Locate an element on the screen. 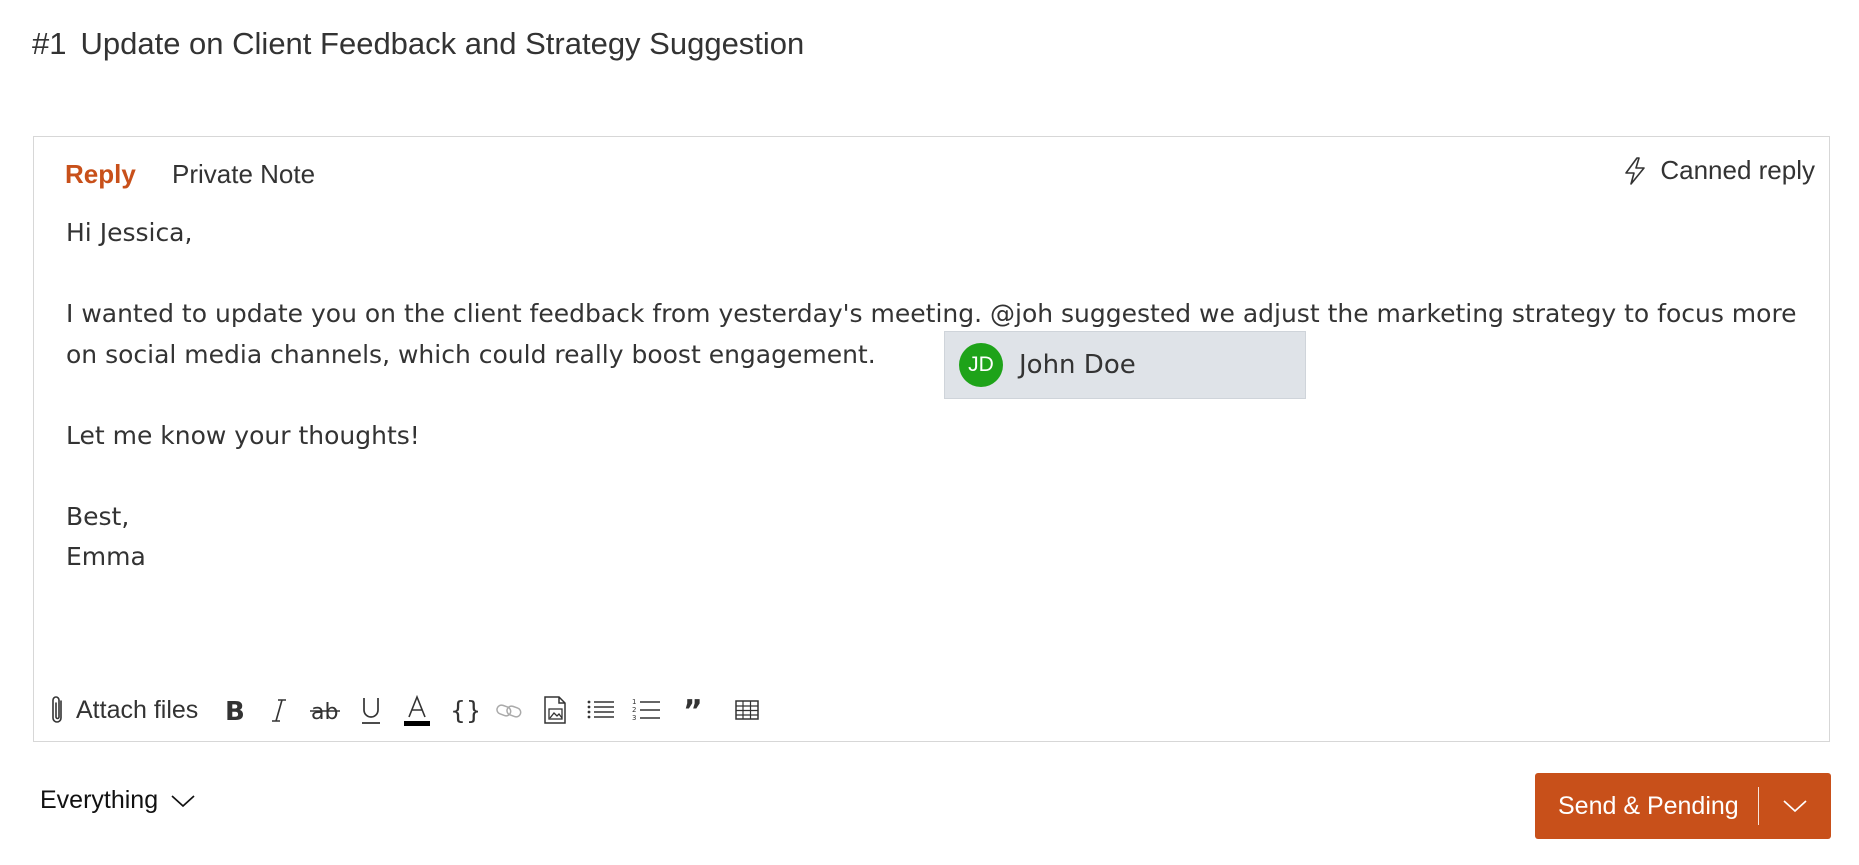 This screenshot has height=865, width=1859. svg-text: ab is located at coordinates (324, 712).